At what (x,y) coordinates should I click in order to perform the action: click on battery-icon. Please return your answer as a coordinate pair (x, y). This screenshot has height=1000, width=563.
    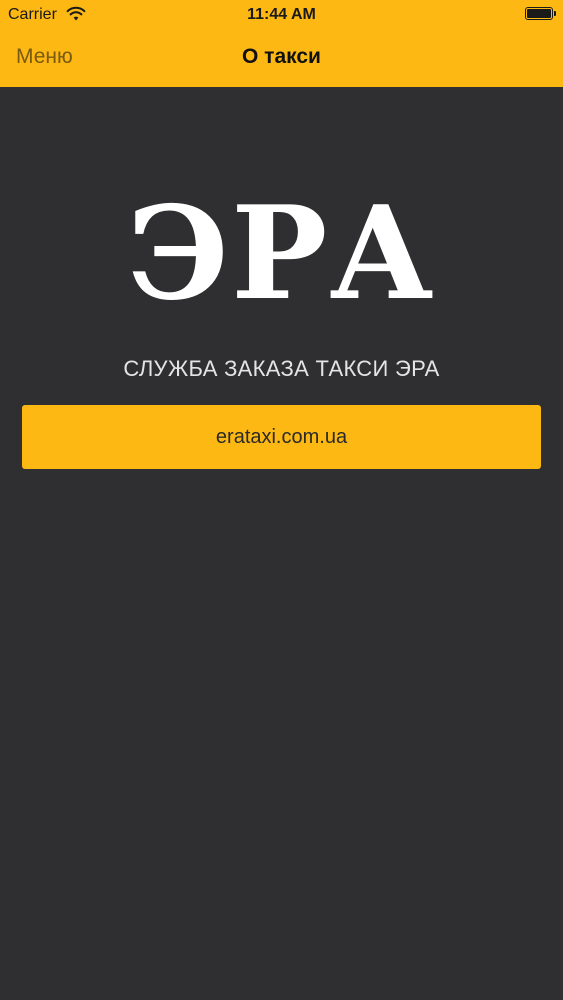
    Looking at the image, I should click on (540, 13).